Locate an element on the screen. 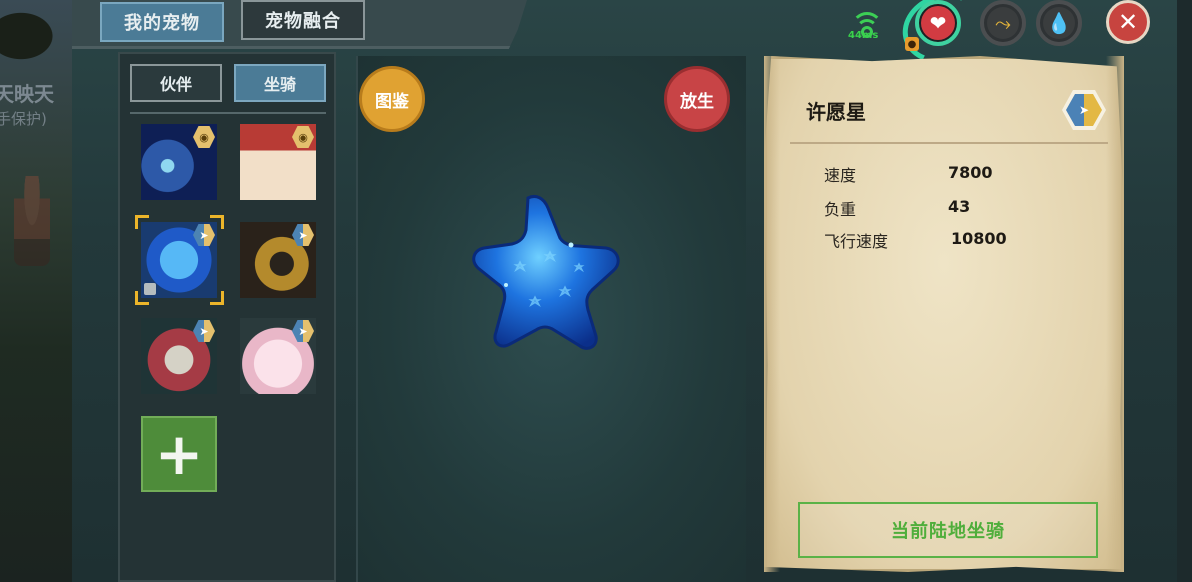  water-drop-icon: 💧 is located at coordinates (1059, 23).